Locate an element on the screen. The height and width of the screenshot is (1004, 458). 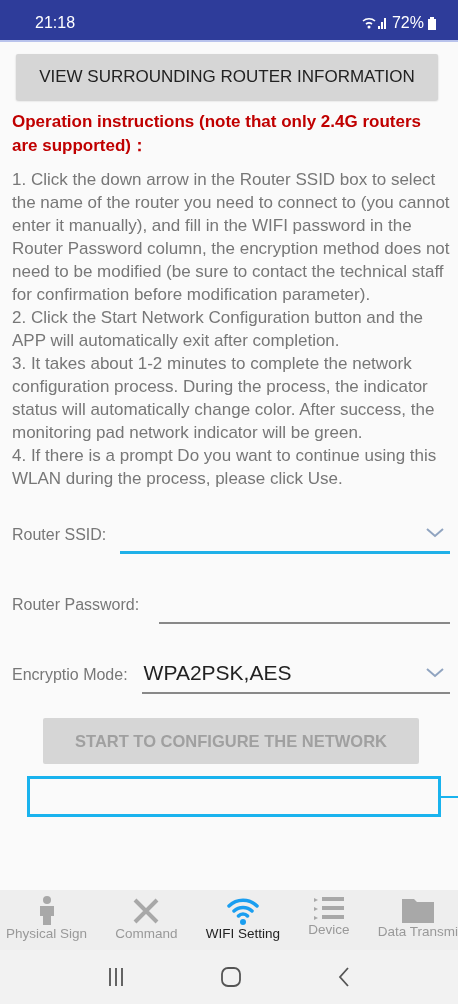
instruction-paragraph: 3. It takes about 1-2 minutes to complete the network configuration process. During the process, the indicator status will automatically change color. After success, the monitoring pad network indicator will be green. is located at coordinates (224, 398).